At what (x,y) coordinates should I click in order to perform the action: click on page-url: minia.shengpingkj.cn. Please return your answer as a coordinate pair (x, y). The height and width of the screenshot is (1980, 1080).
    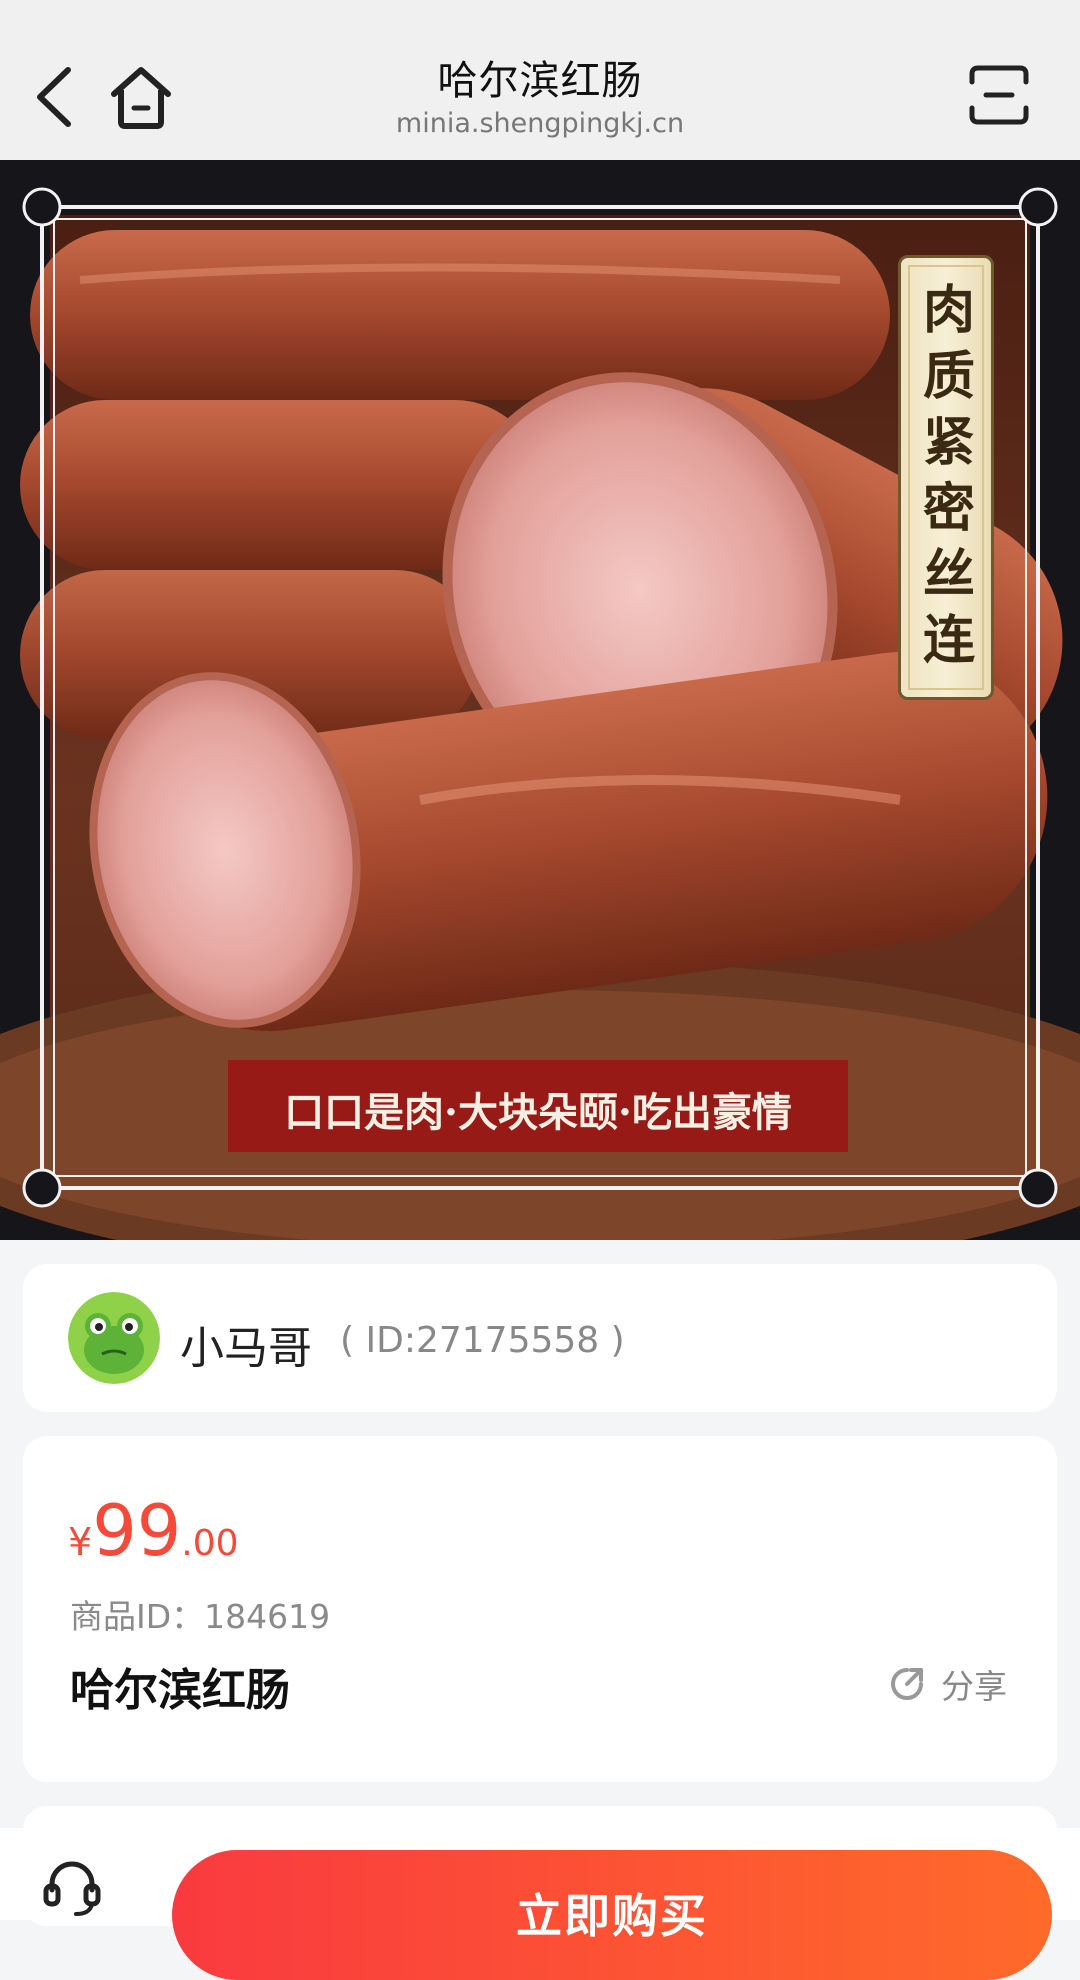
    Looking at the image, I should click on (540, 123).